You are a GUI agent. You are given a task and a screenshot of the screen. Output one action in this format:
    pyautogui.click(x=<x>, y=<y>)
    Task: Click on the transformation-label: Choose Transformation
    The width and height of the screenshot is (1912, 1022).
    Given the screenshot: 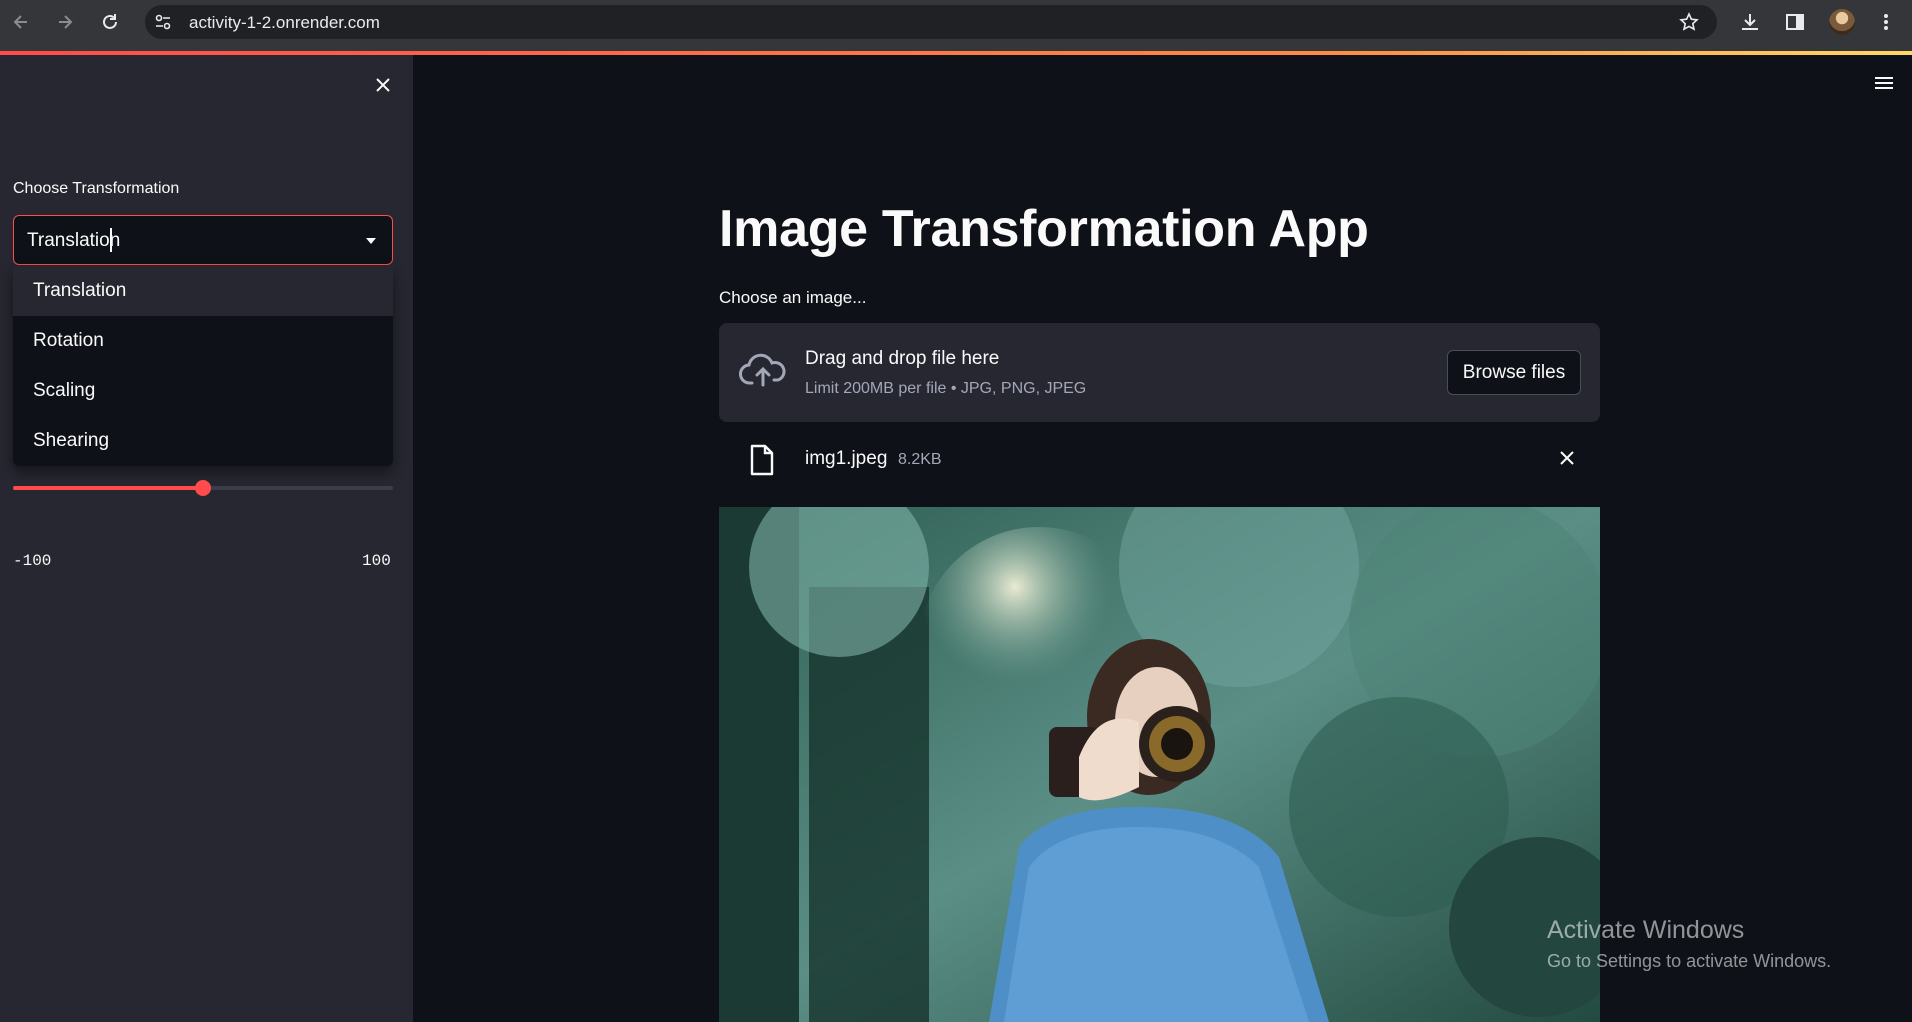 What is the action you would take?
    pyautogui.click(x=96, y=188)
    